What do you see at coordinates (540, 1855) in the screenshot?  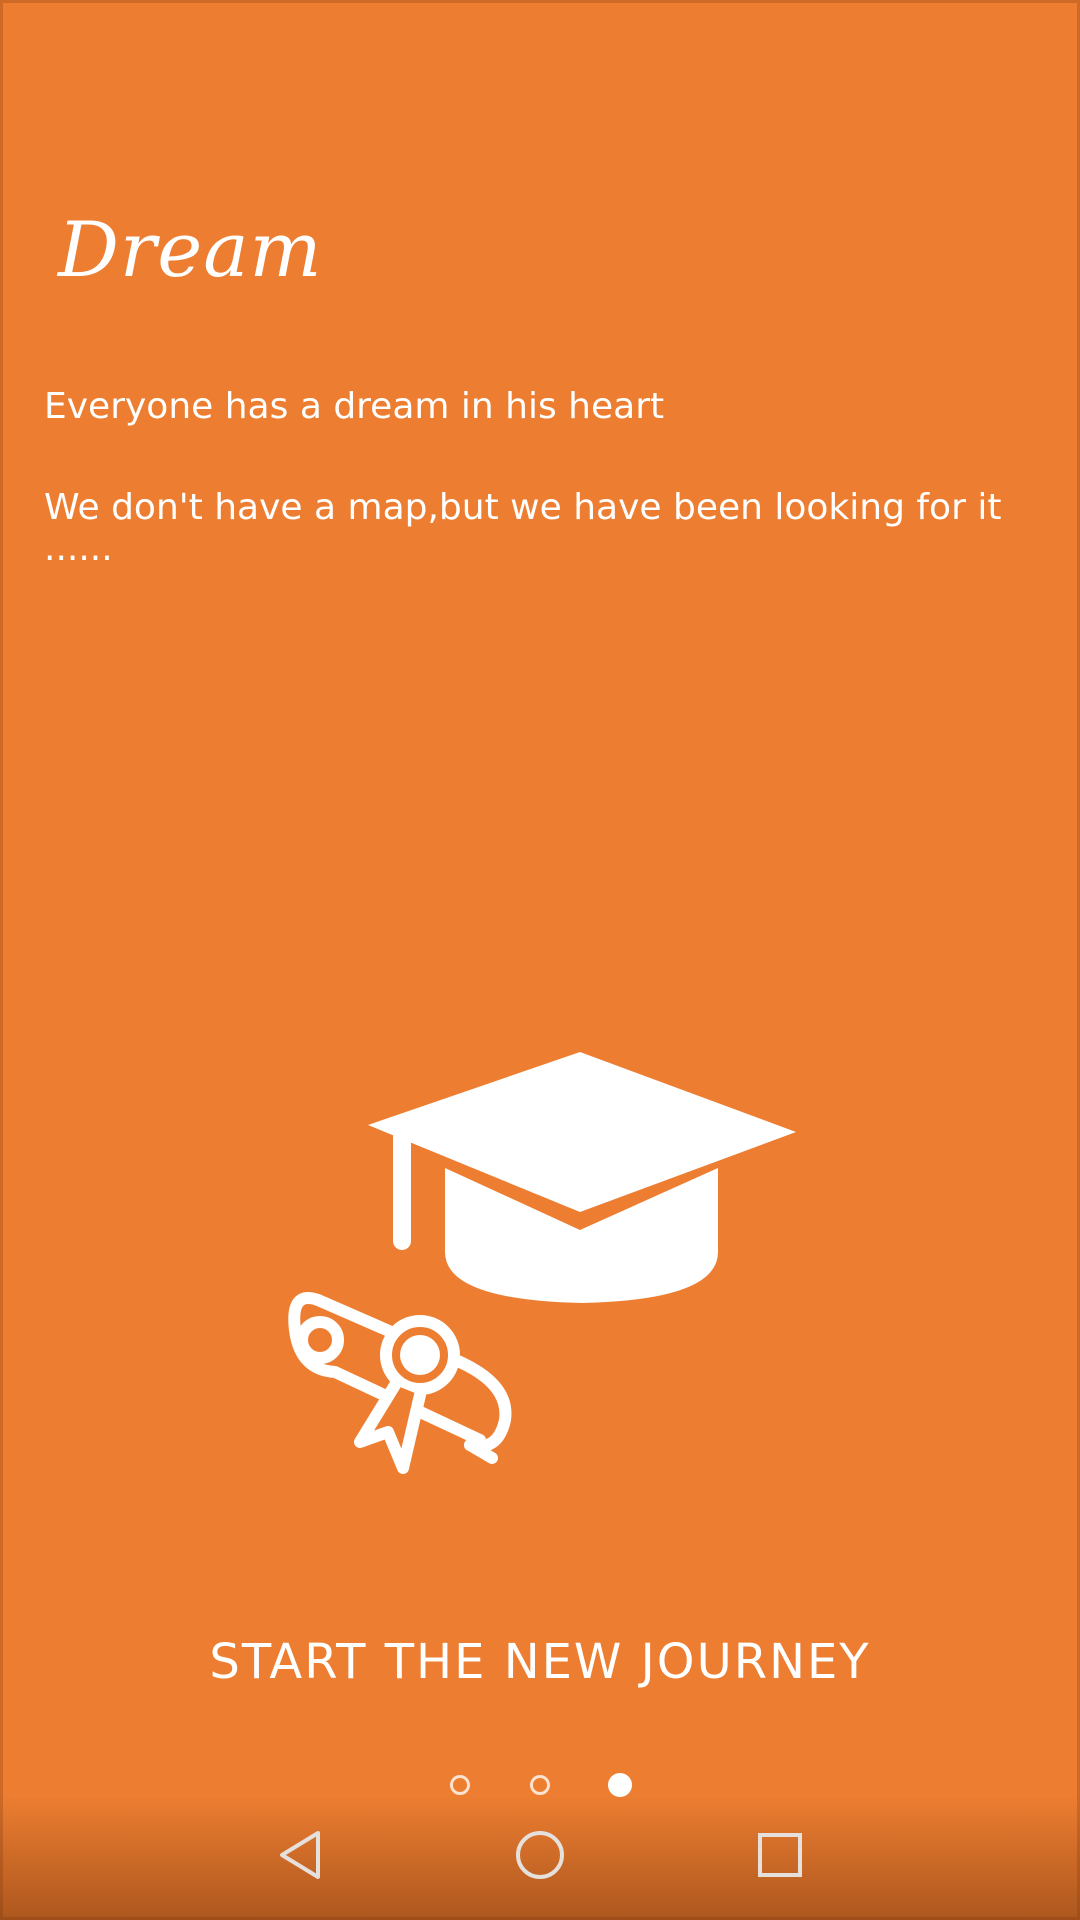 I see `home-icon` at bounding box center [540, 1855].